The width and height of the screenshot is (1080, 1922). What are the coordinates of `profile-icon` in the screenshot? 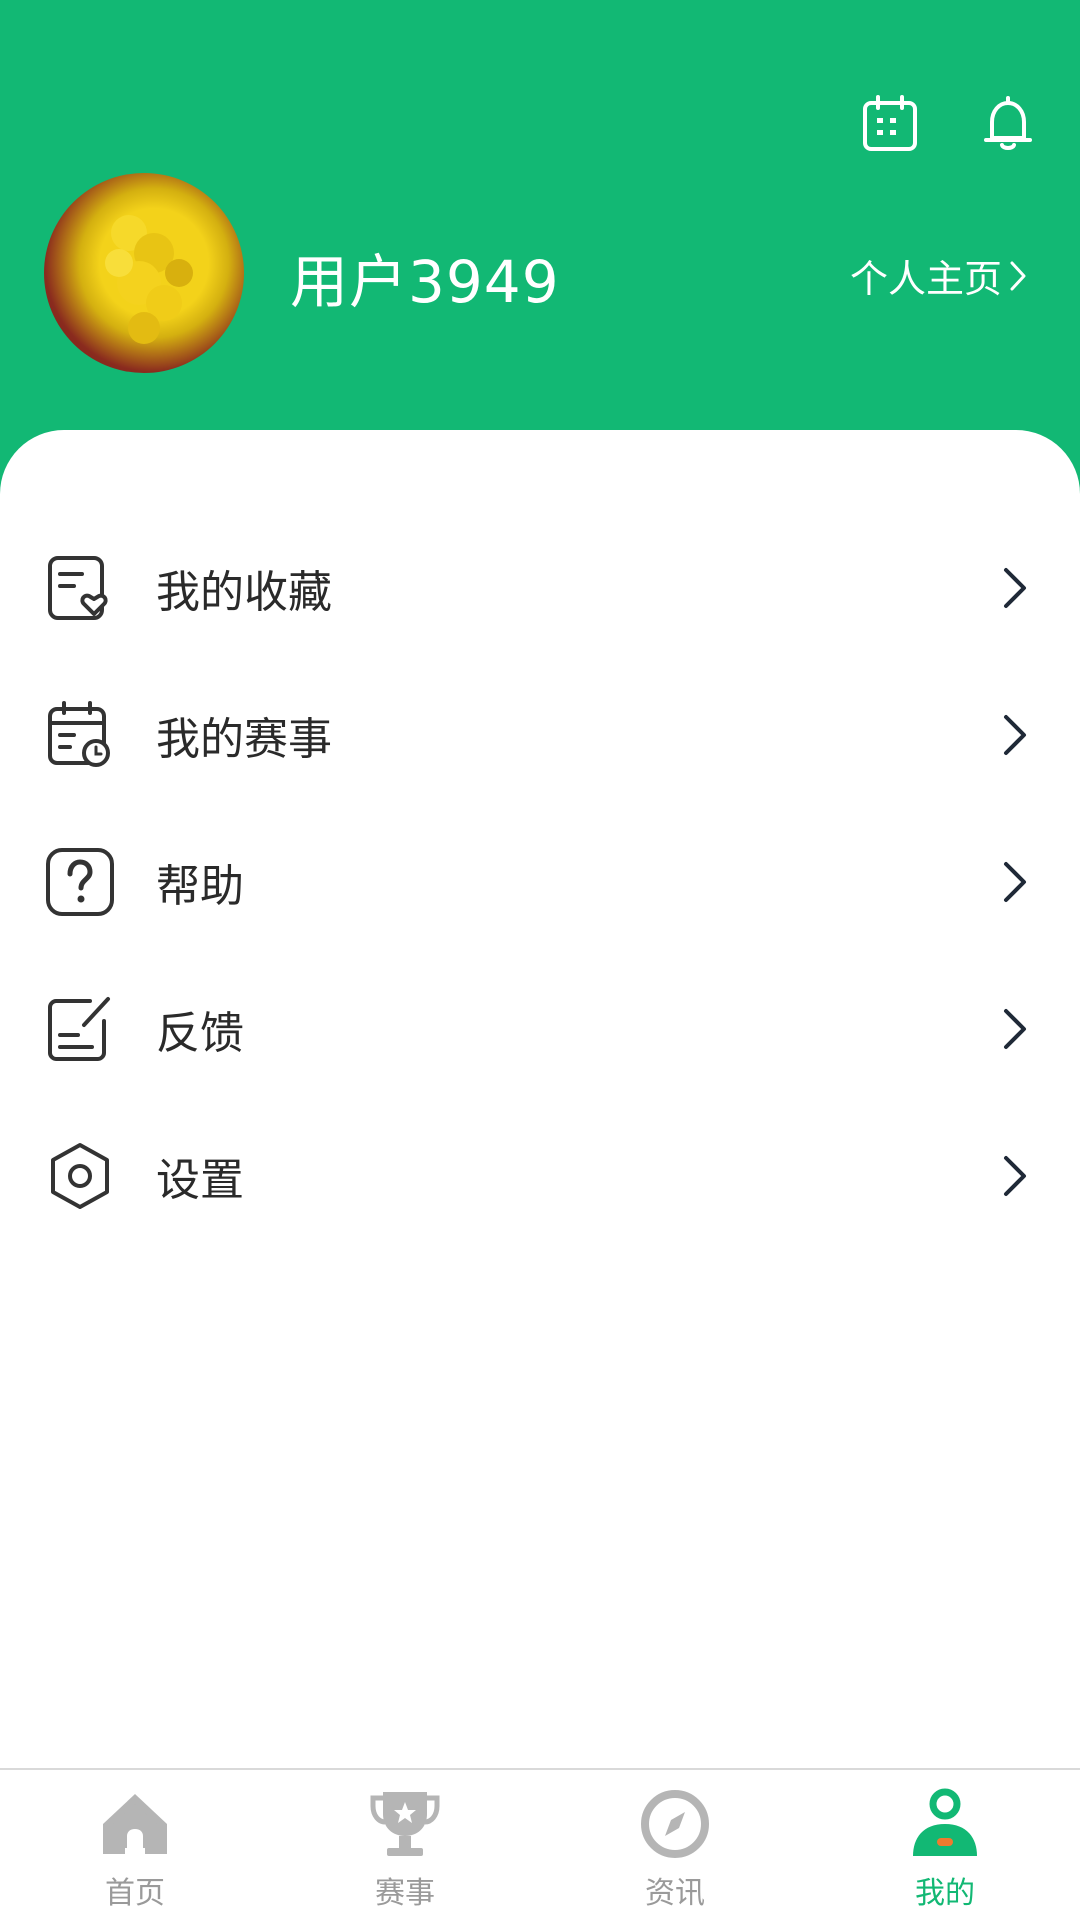 It's located at (945, 1822).